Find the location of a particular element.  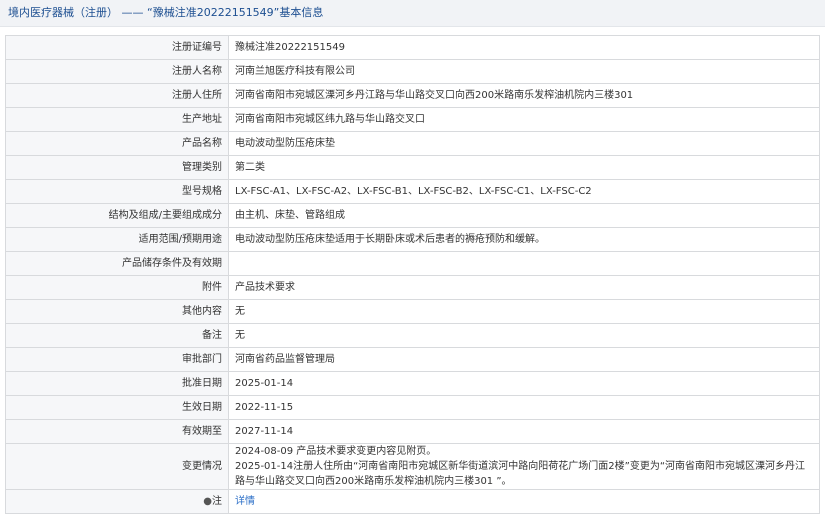

row-value-note: 详情 is located at coordinates (524, 501).